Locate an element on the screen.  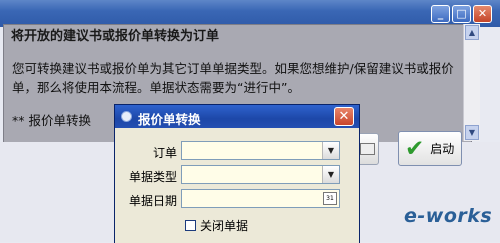
scroll-up-icon: ▲ is located at coordinates (472, 32).